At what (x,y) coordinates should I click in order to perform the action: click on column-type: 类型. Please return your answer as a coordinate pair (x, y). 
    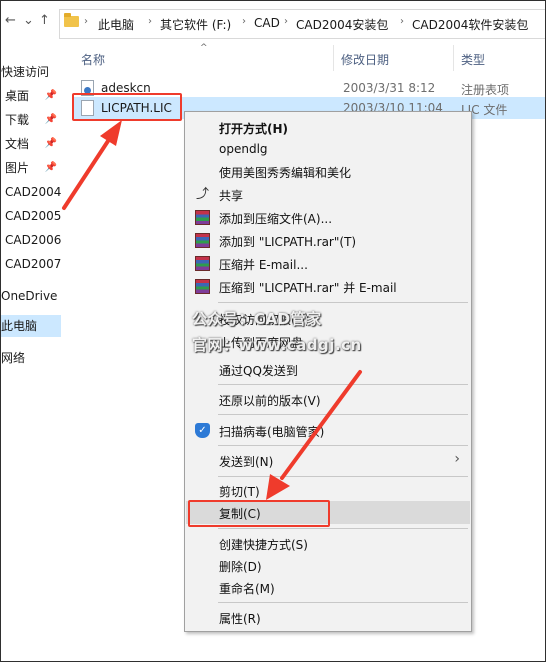
    Looking at the image, I should click on (473, 59).